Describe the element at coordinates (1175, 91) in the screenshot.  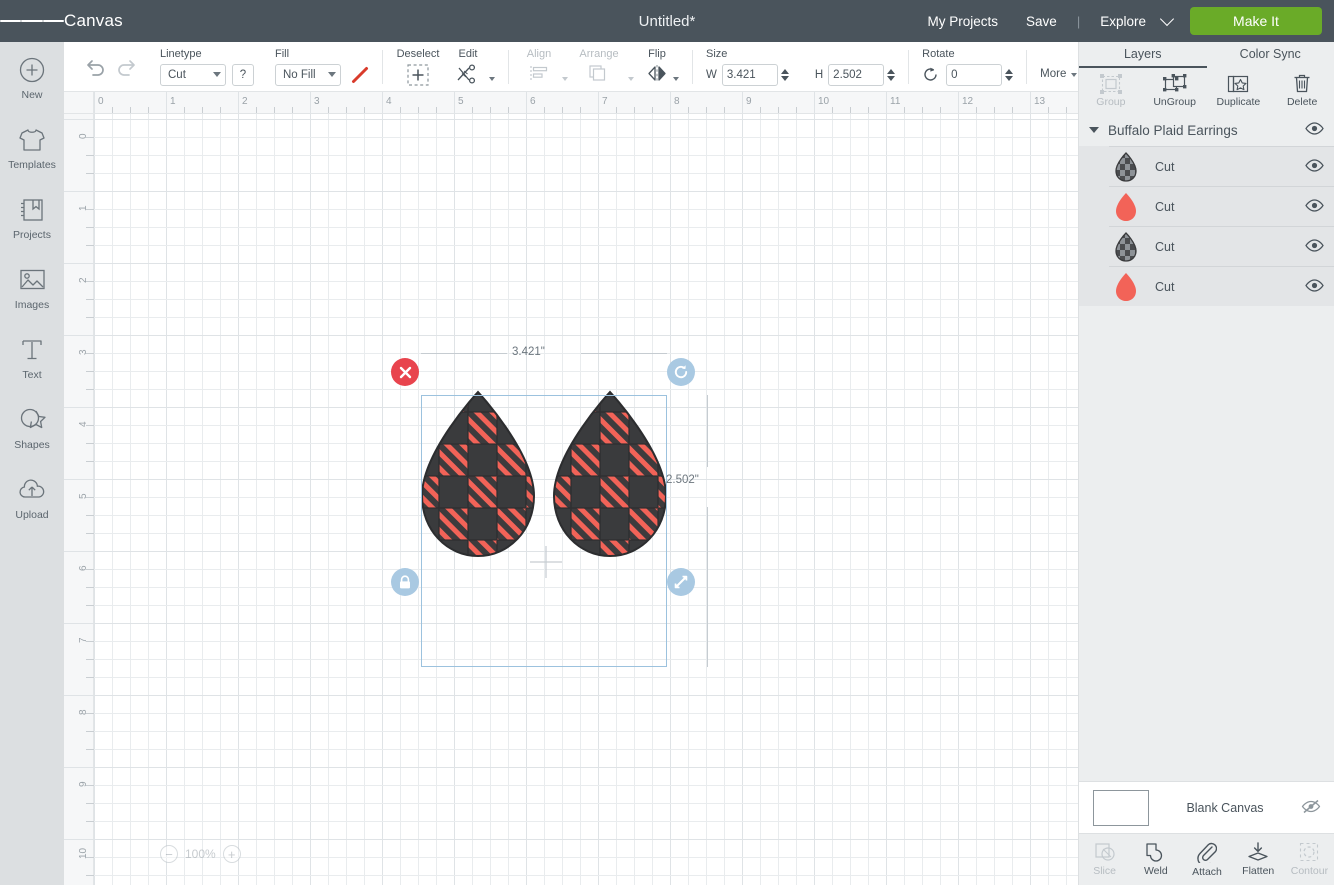
I see `ungroup-button: UnGroup` at that location.